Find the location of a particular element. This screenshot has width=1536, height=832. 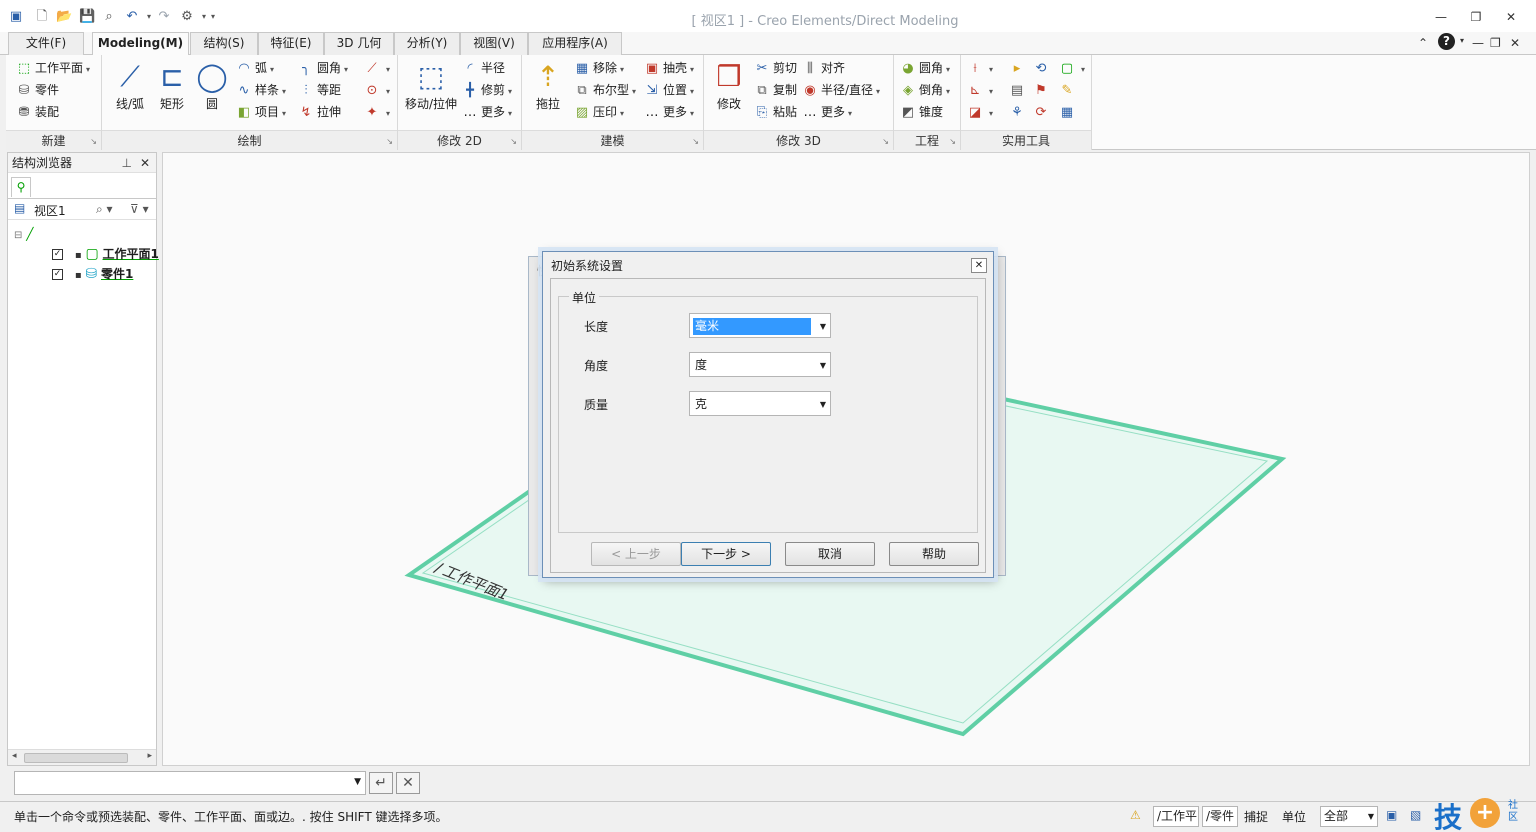

extend-button: ↯ 拉伸 is located at coordinates (319, 112).